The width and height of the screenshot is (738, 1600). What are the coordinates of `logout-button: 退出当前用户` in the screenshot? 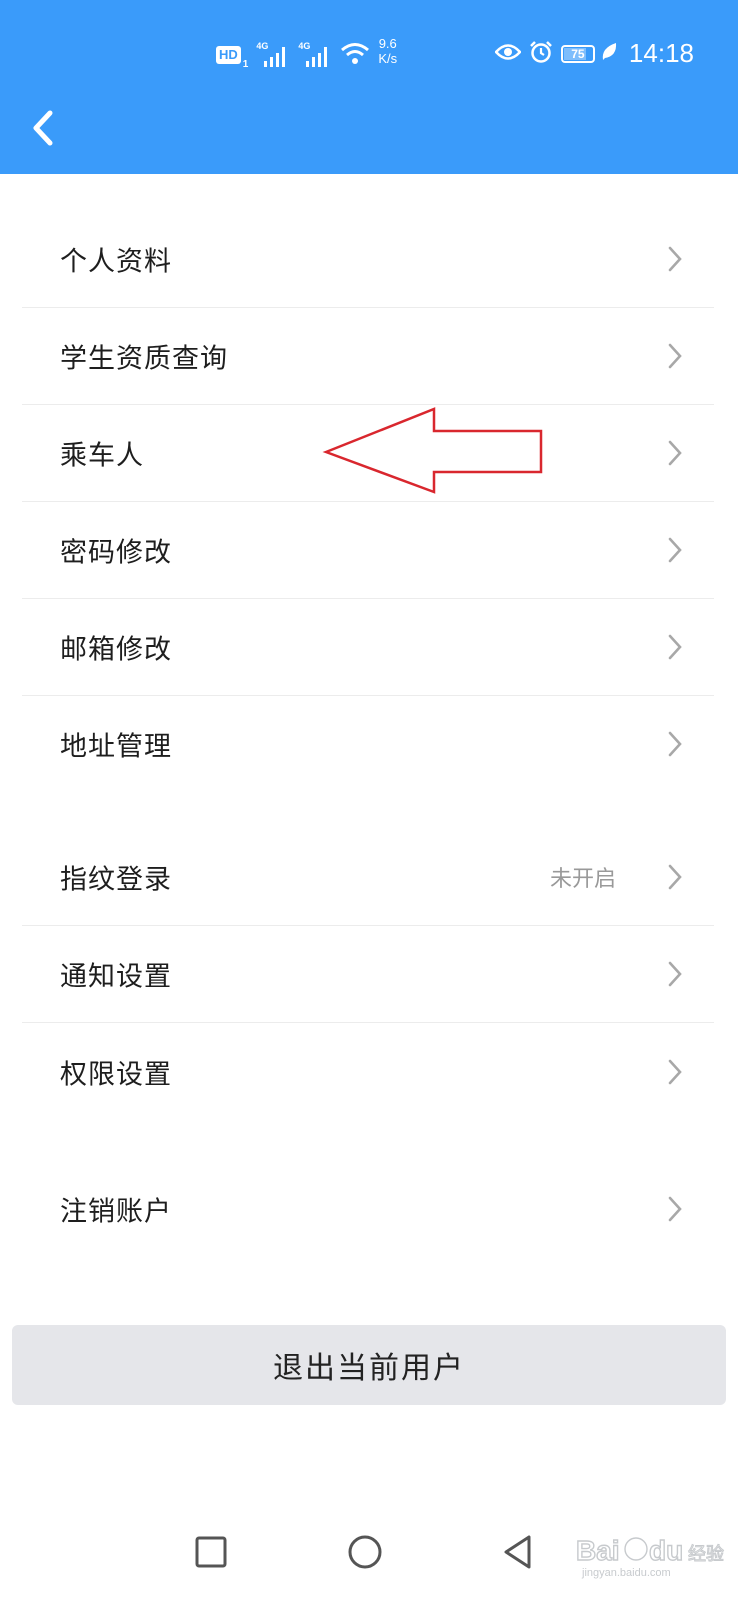 It's located at (369, 1365).